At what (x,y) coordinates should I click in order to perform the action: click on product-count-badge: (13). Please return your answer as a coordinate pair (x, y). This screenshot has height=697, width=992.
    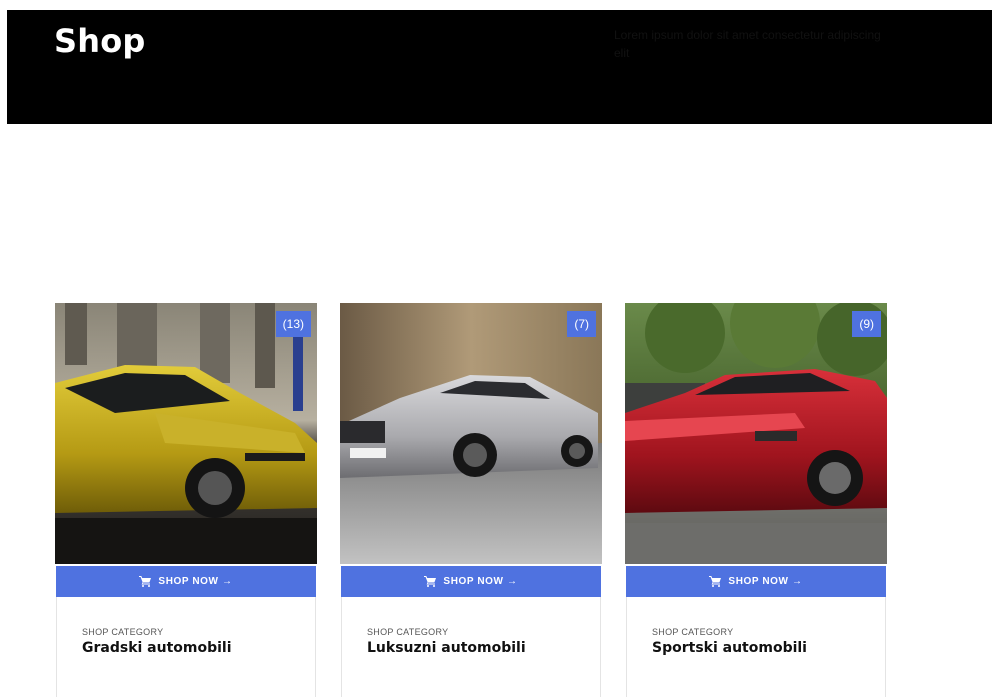
    Looking at the image, I should click on (293, 324).